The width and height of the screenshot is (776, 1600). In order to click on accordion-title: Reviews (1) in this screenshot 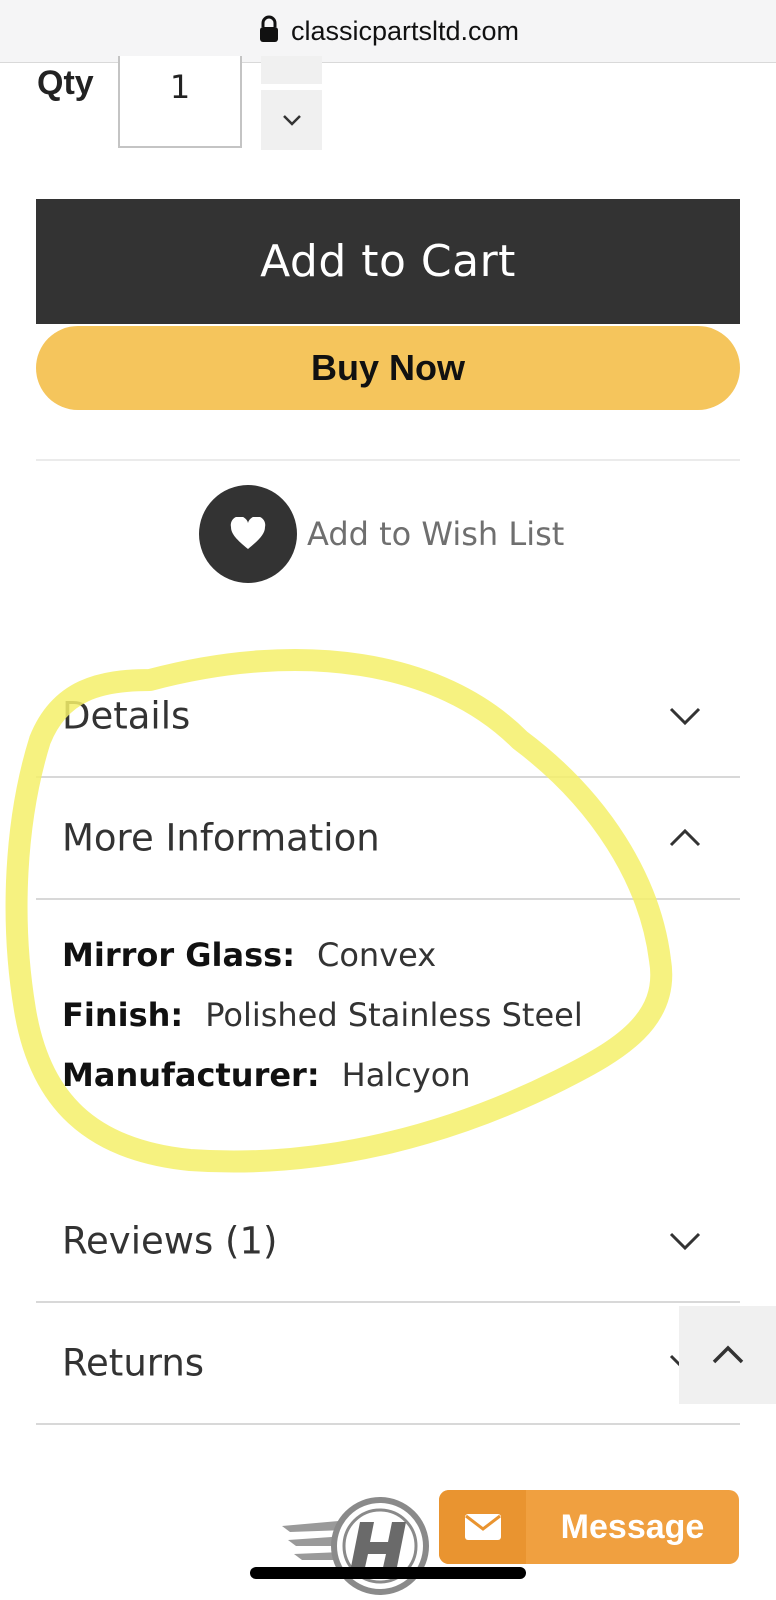, I will do `click(170, 1241)`.